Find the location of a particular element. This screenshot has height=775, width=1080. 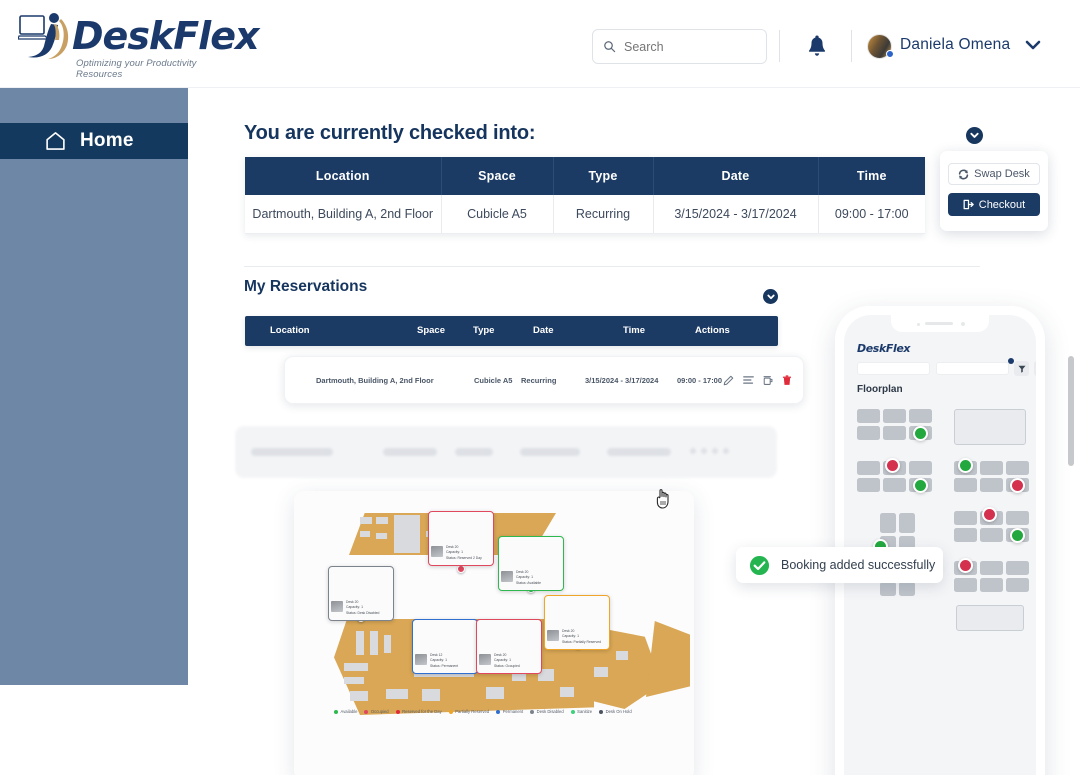

column-header-type: Type is located at coordinates (603, 176).